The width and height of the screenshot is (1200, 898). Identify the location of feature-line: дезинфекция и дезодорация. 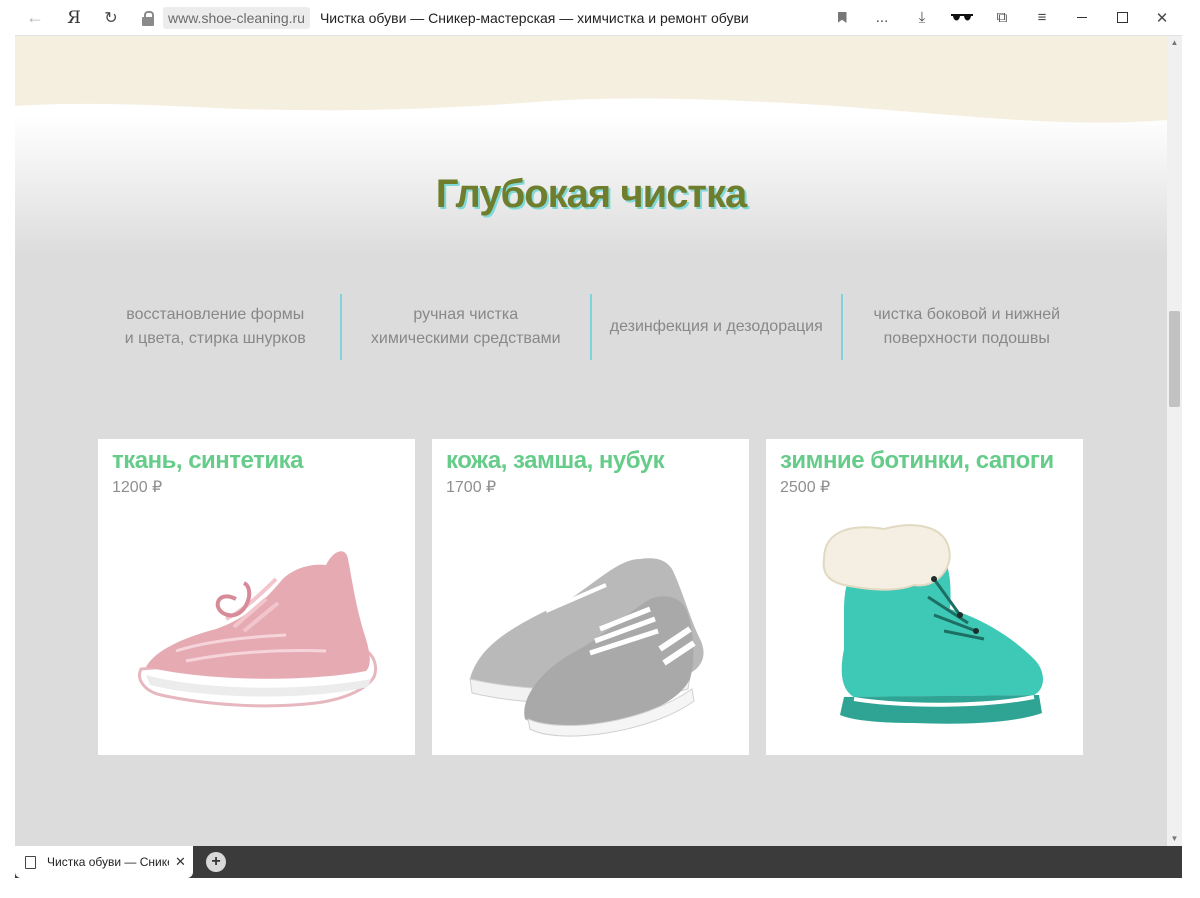
(716, 326).